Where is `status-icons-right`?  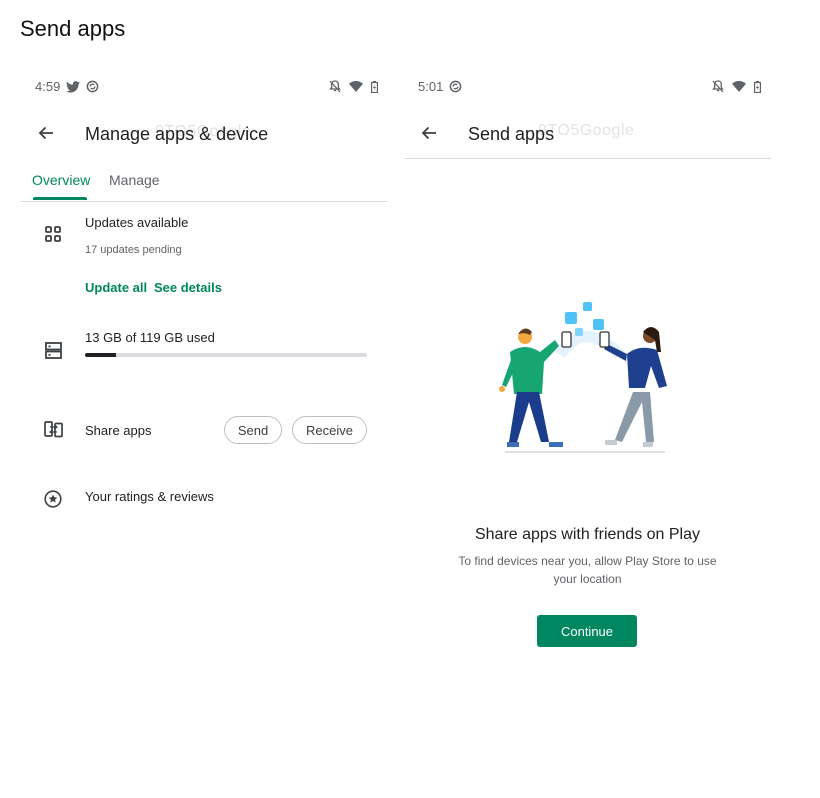
status-icons-right is located at coordinates (736, 86).